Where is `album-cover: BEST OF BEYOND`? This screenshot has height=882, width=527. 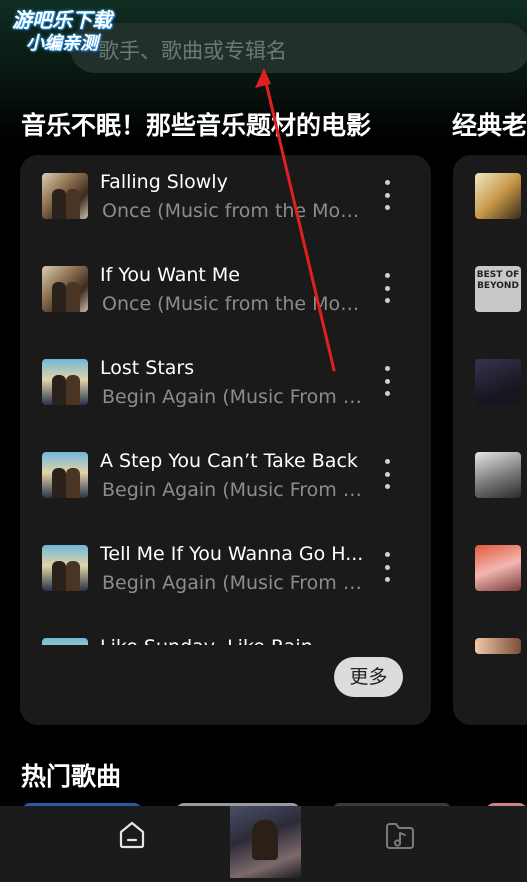 album-cover: BEST OF BEYOND is located at coordinates (498, 289).